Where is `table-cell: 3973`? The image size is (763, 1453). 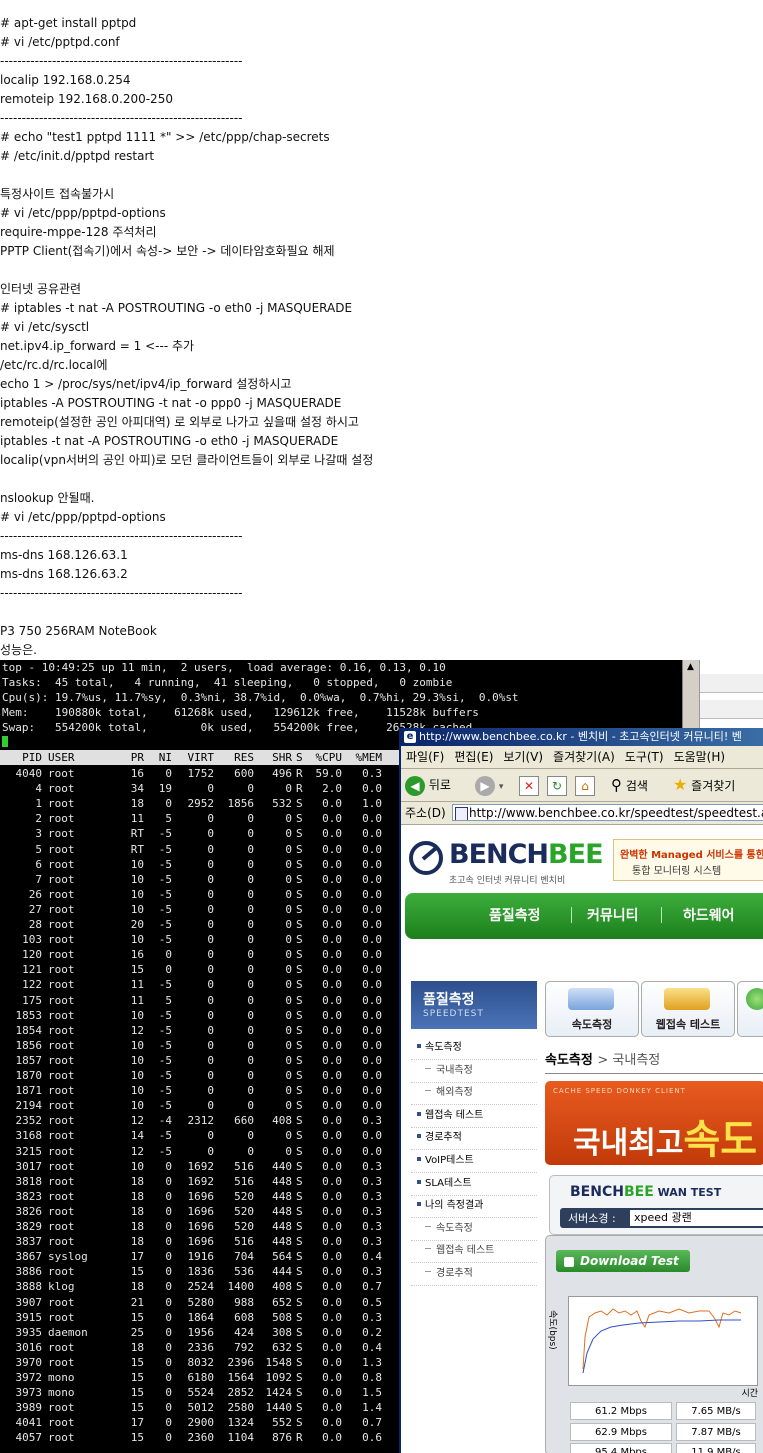
table-cell: 3973 is located at coordinates (29, 1393).